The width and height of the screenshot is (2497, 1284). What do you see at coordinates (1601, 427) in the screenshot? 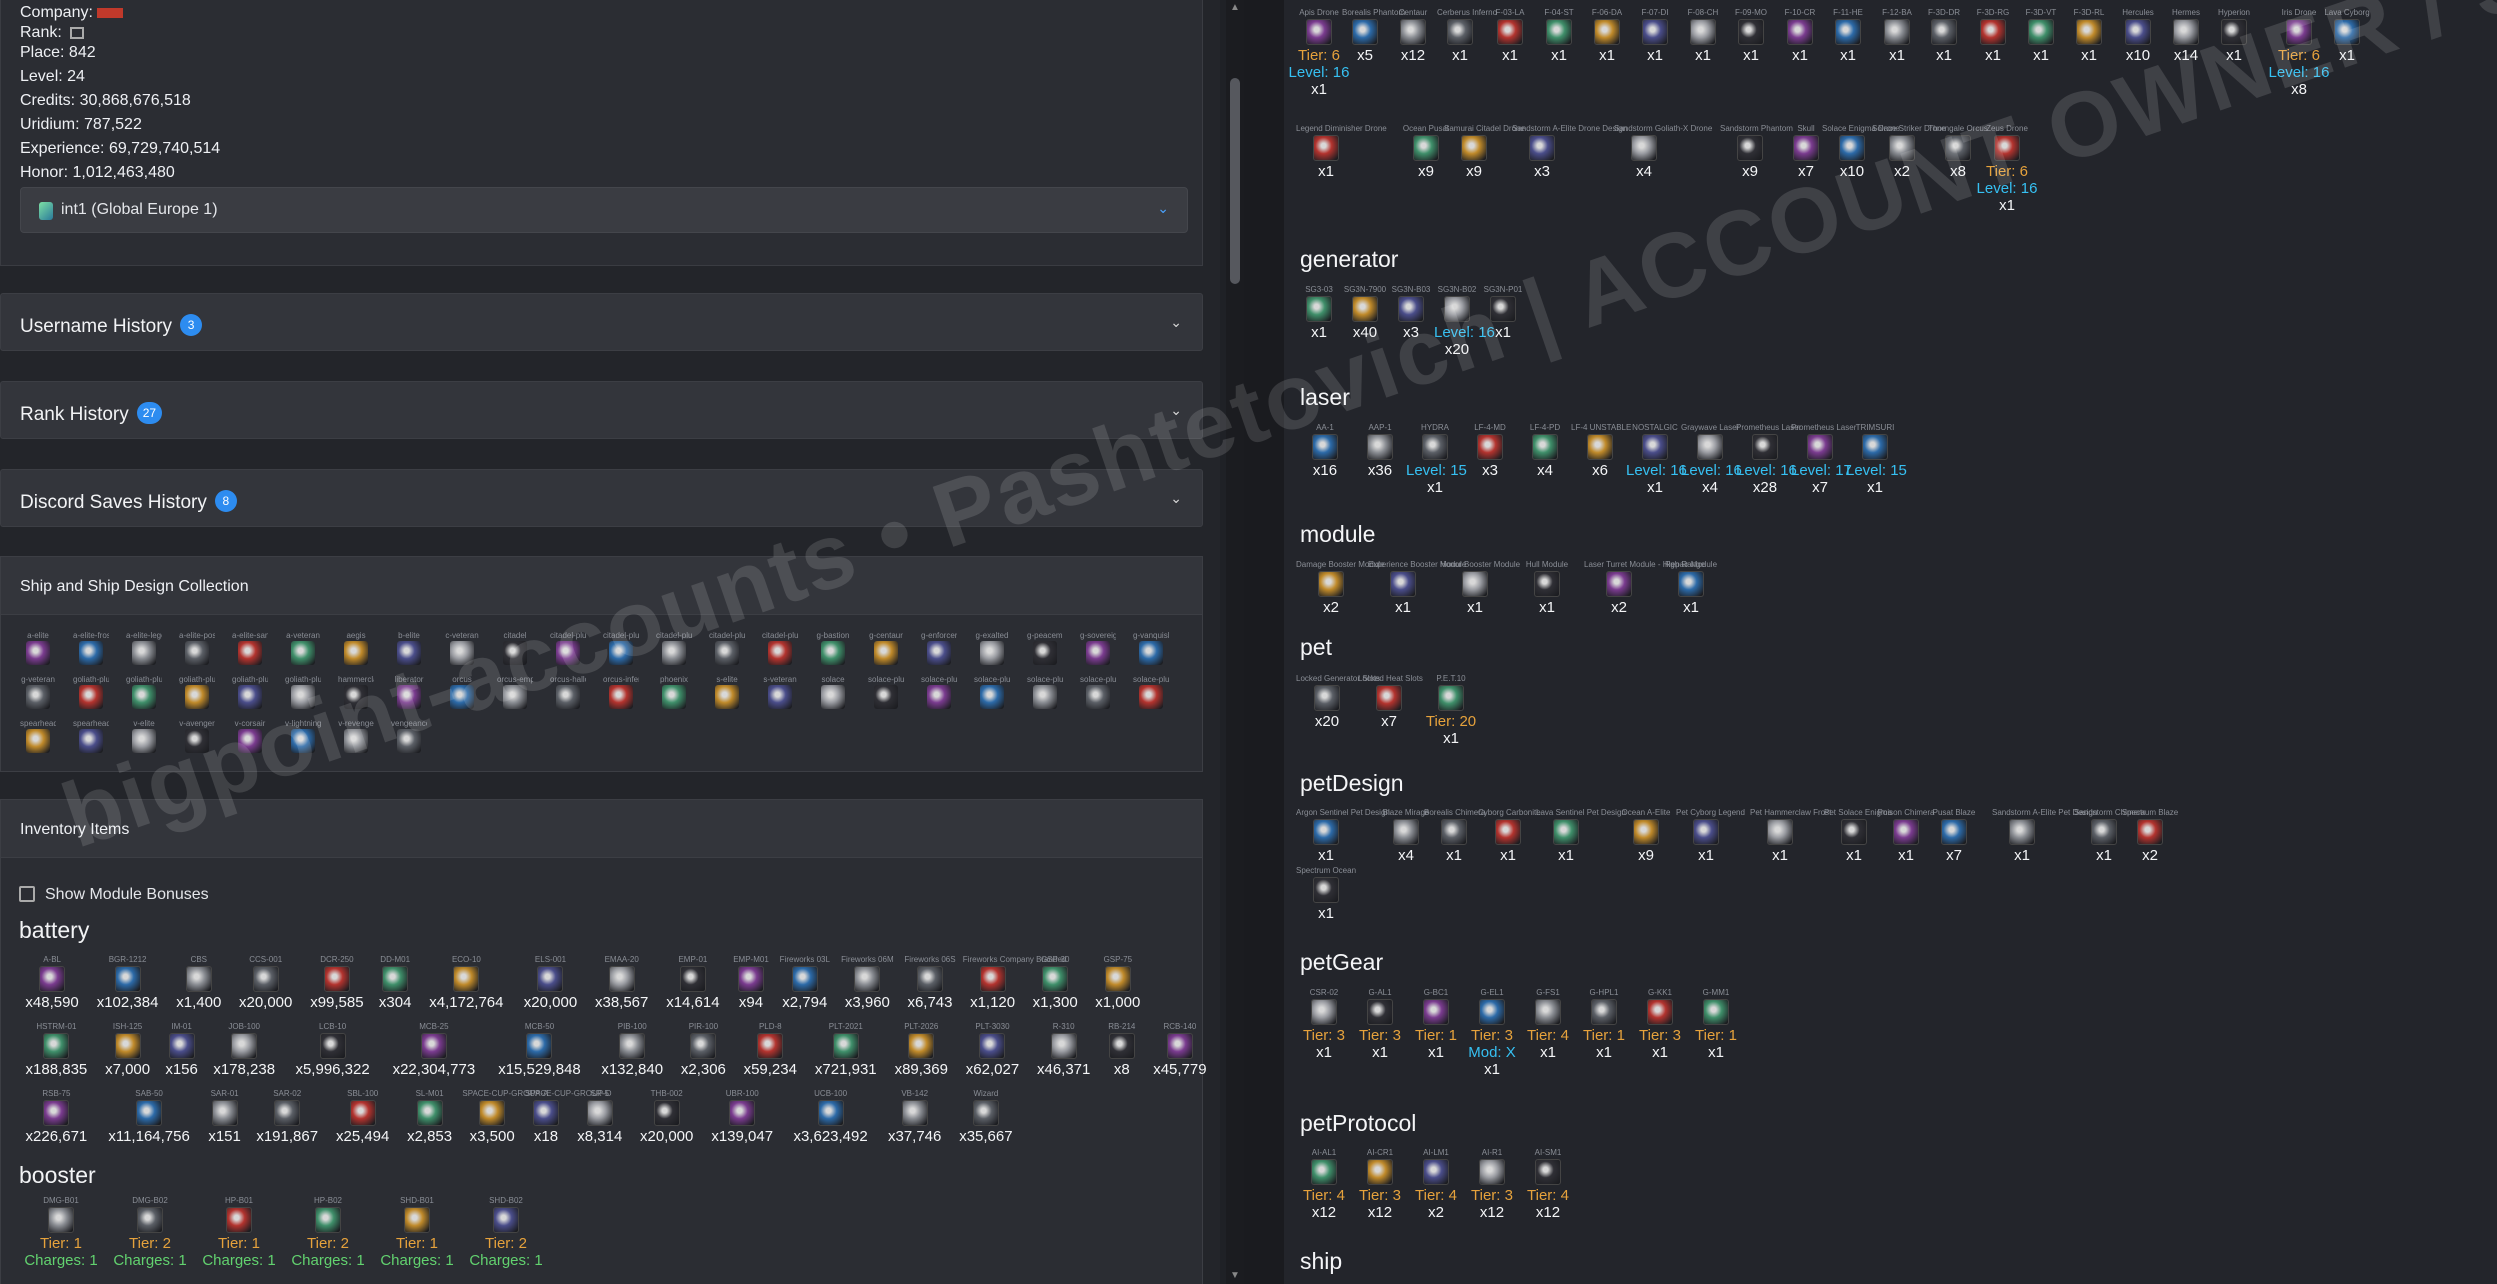
I see `item-label: LF-4 UNSTABLE` at bounding box center [1601, 427].